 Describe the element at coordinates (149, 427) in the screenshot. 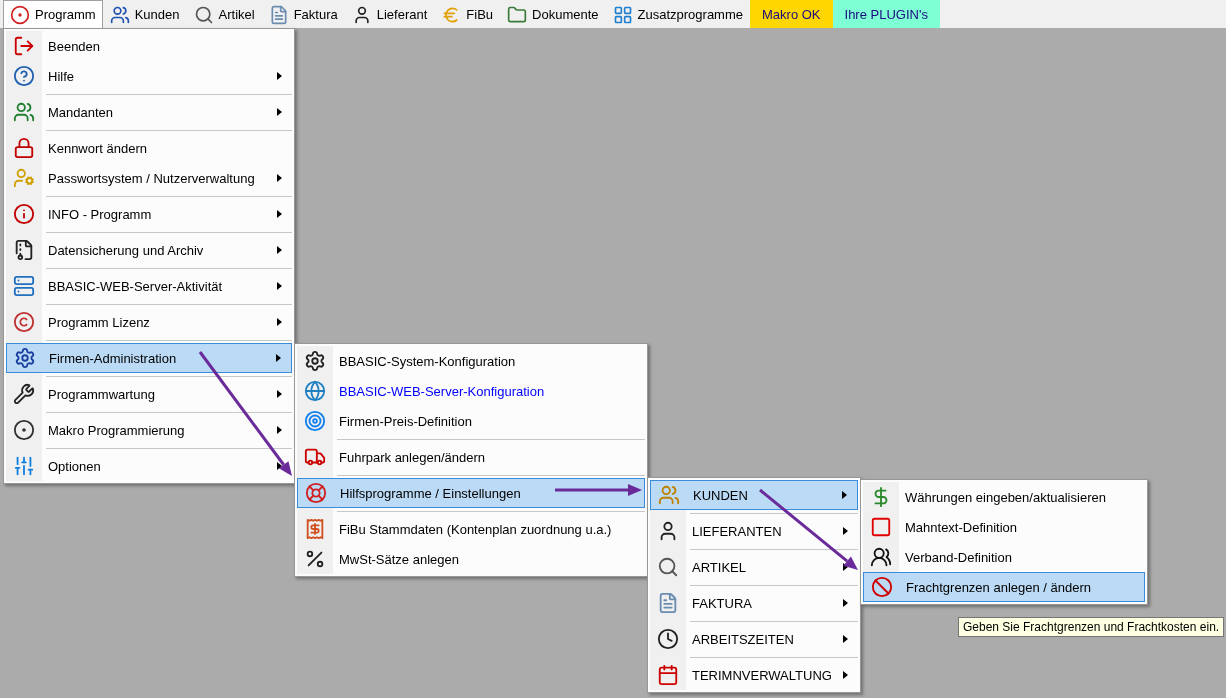

I see `menu-item: Makro Programmierung` at that location.